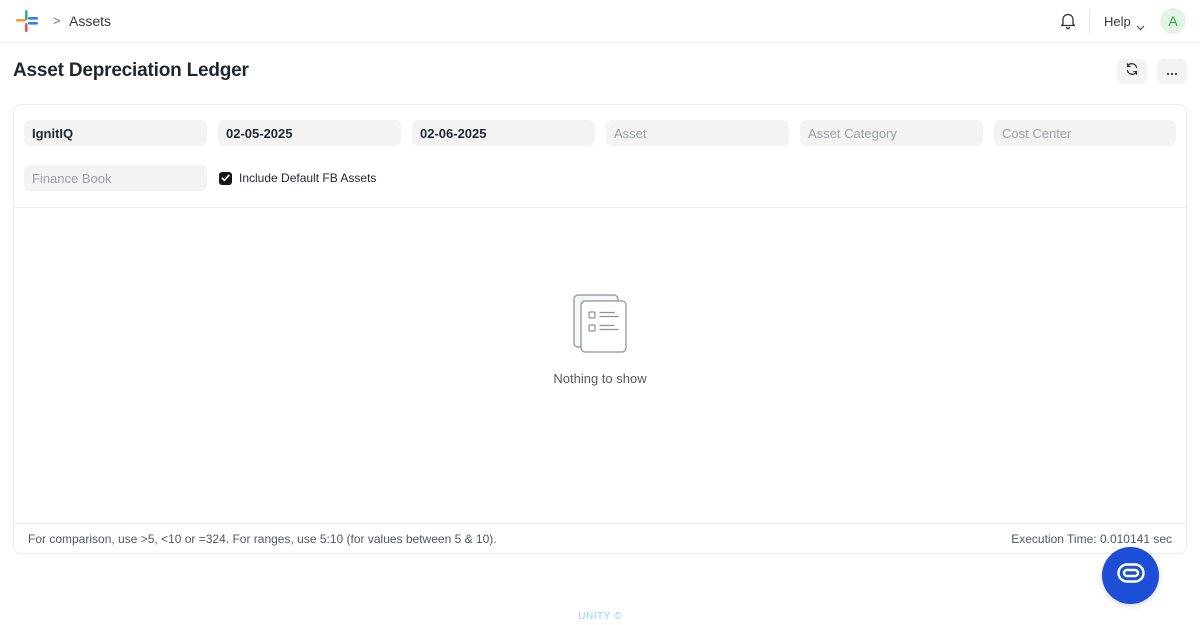 Image resolution: width=1200 pixels, height=625 pixels. I want to click on finance-book-filter: Finance Book, so click(115, 178).